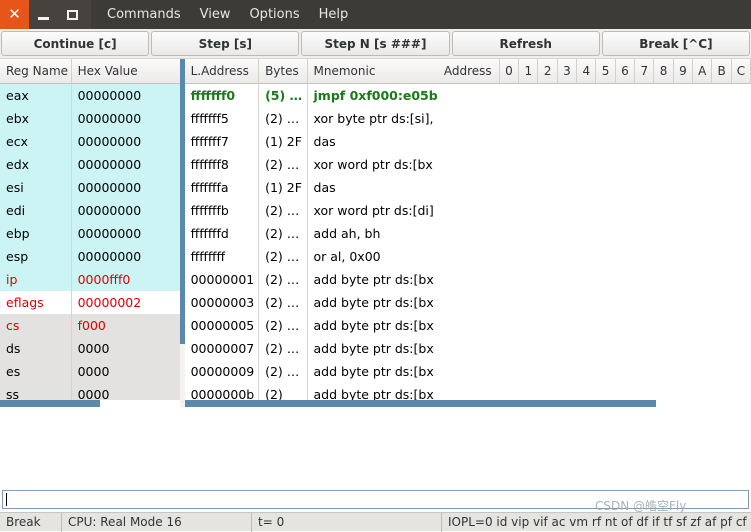 This screenshot has width=751, height=532. Describe the element at coordinates (311, 210) in the screenshot. I see `disassembly-row: fffffffb (2) … xor word ptr ds:[di]` at that location.